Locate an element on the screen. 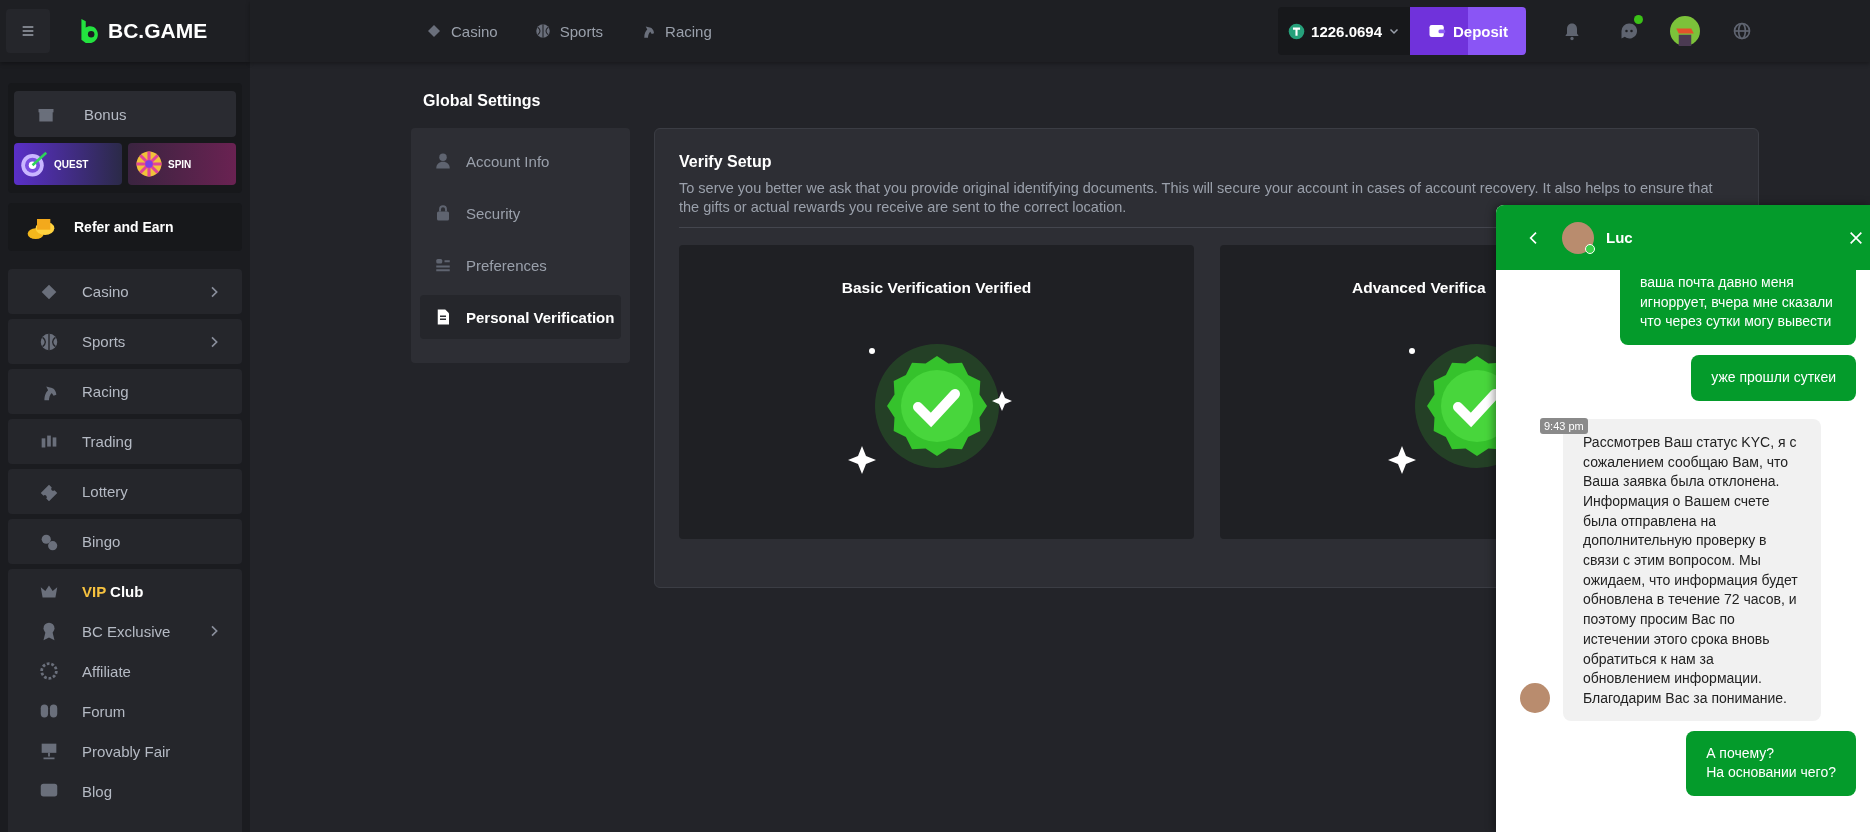 This screenshot has width=1870, height=832. profile-avatar is located at coordinates (1685, 31).